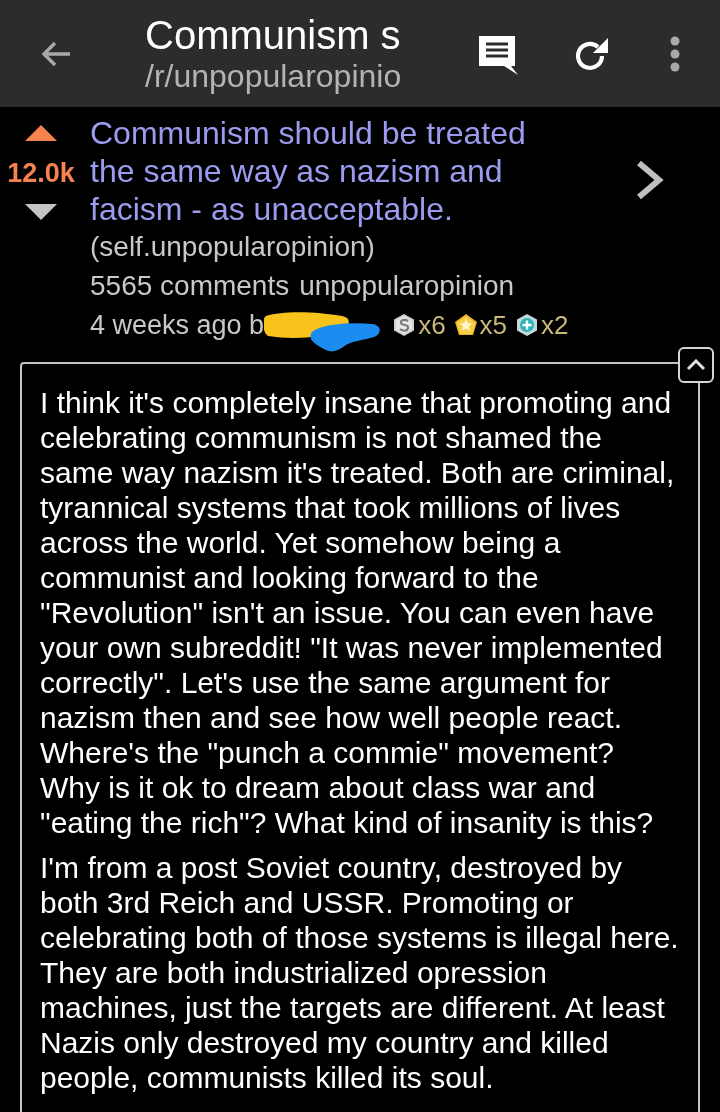 The width and height of the screenshot is (720, 1112). What do you see at coordinates (41, 212) in the screenshot?
I see `downvote-icon` at bounding box center [41, 212].